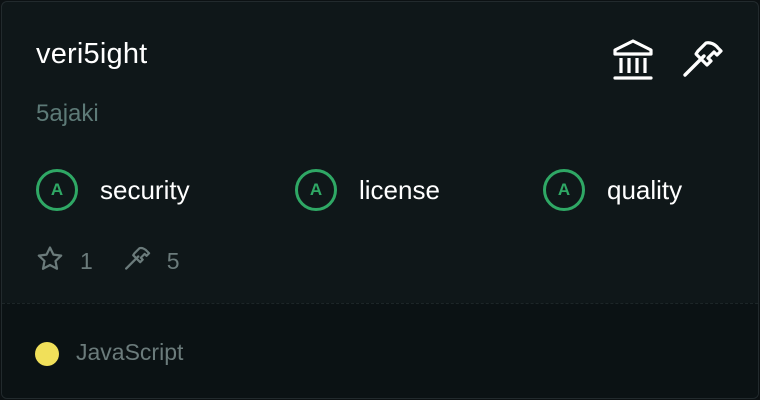 This screenshot has width=760, height=400. I want to click on star-icon, so click(50, 261).